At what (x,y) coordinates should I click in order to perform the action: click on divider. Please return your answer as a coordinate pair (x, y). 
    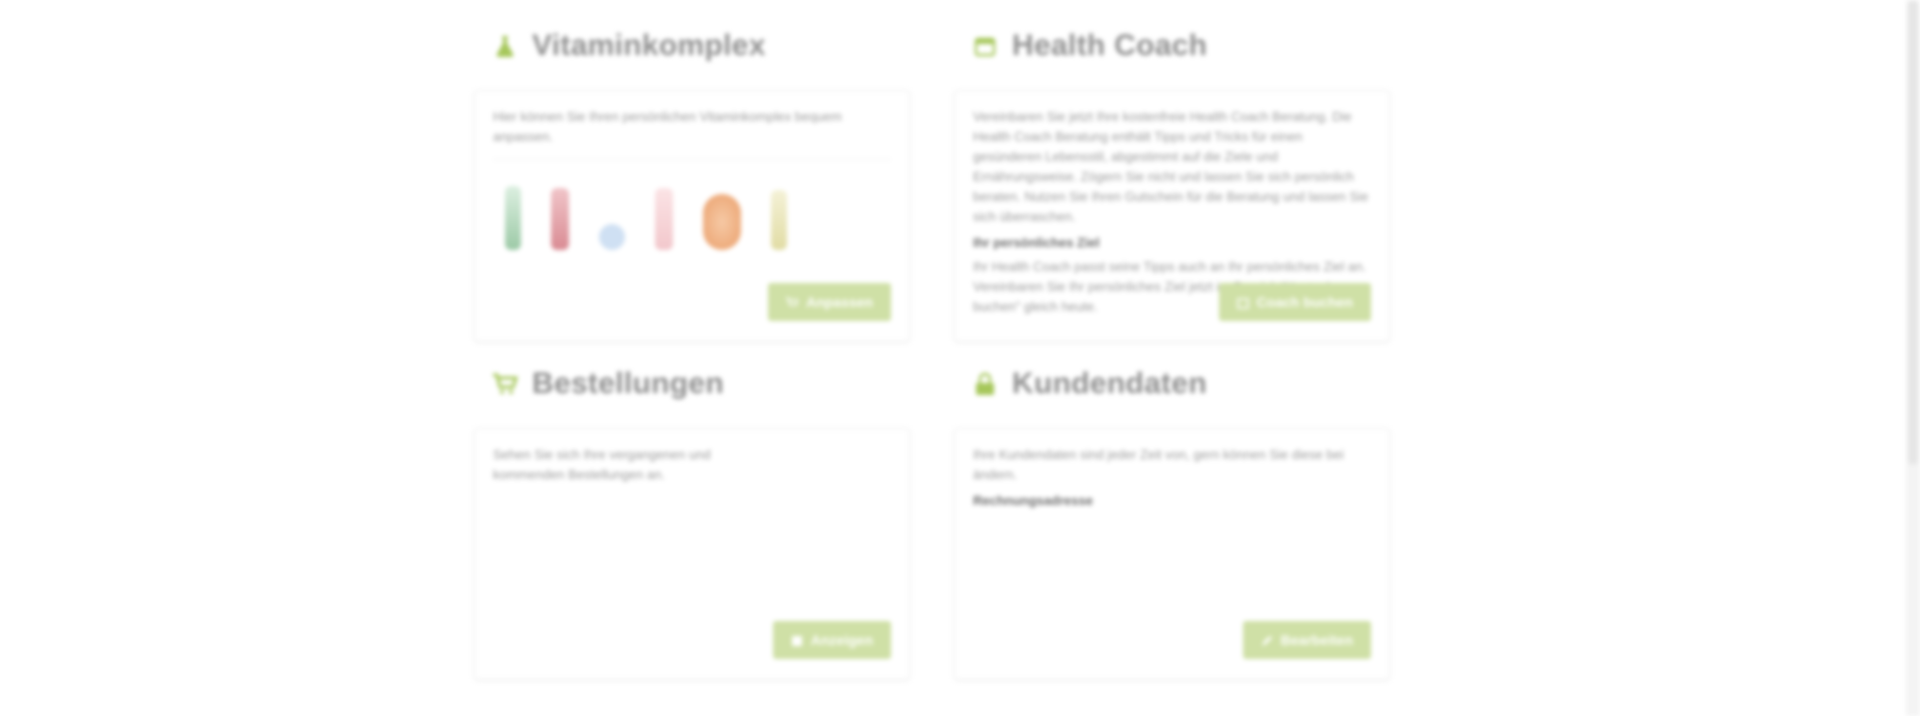
    Looking at the image, I should click on (692, 159).